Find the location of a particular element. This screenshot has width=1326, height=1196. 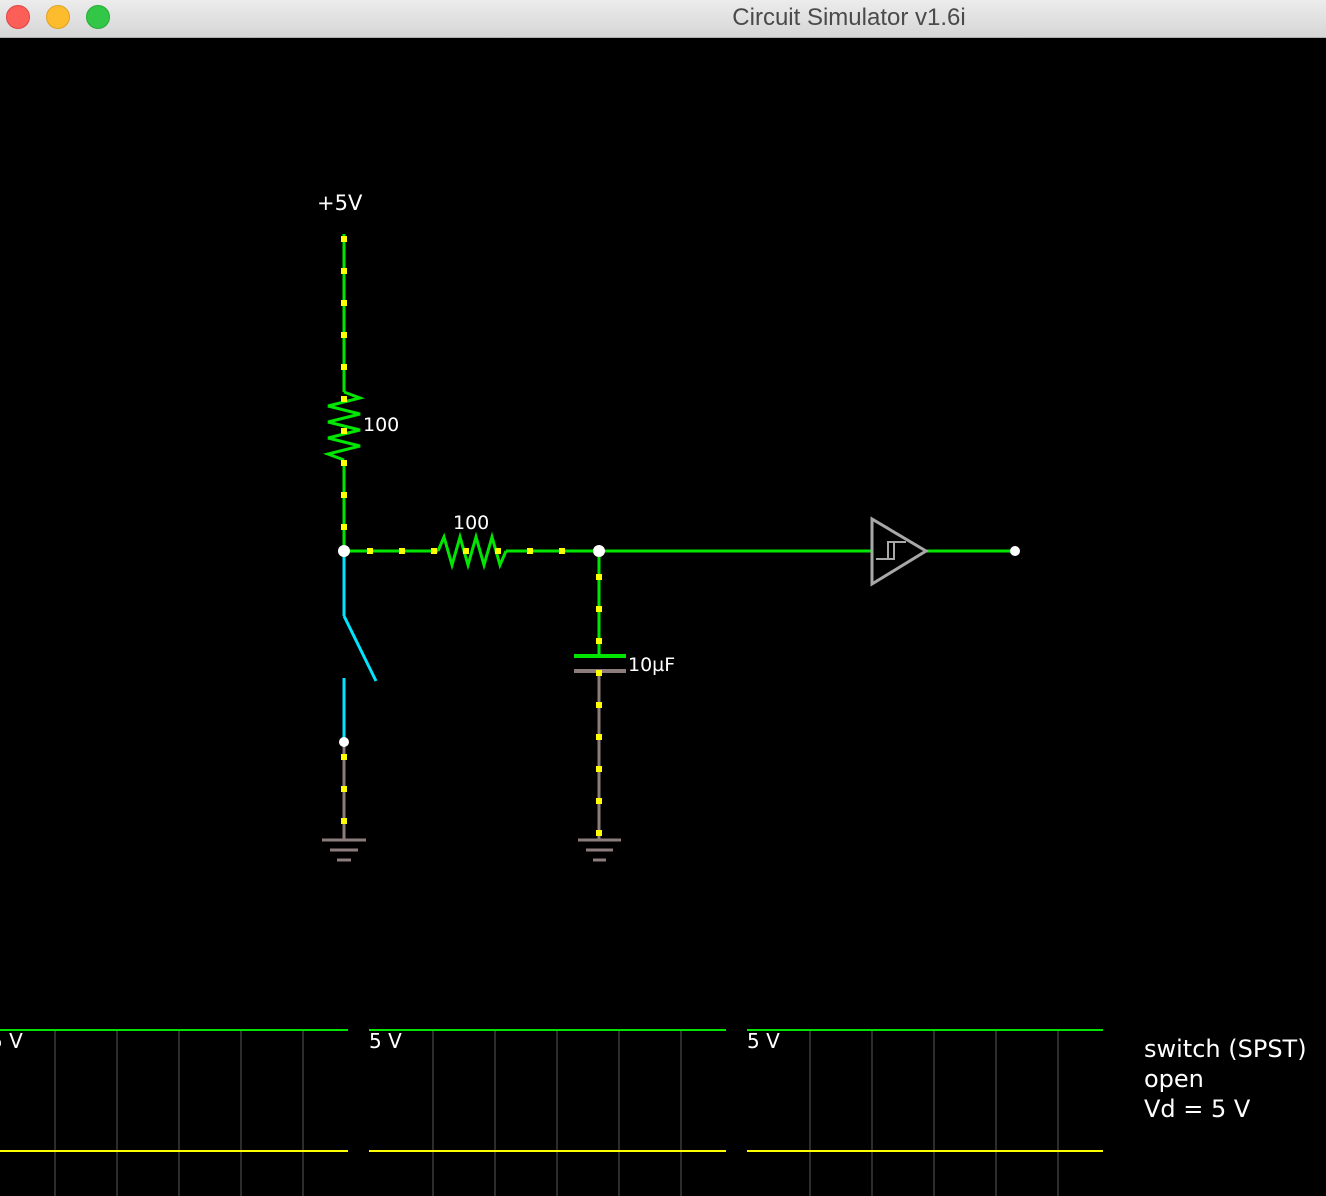

switch-spst is located at coordinates (360, 646).